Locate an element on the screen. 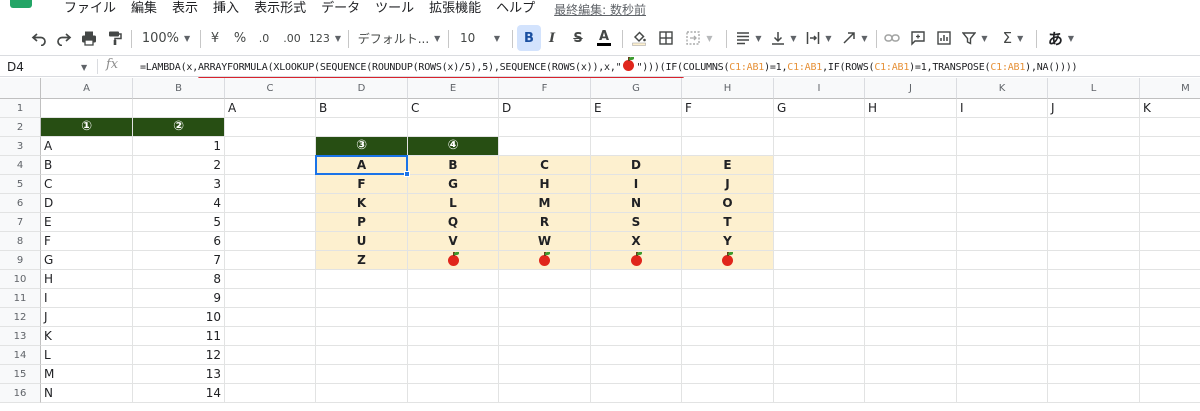 This screenshot has height=411, width=1200. italic-button: I is located at coordinates (552, 38).